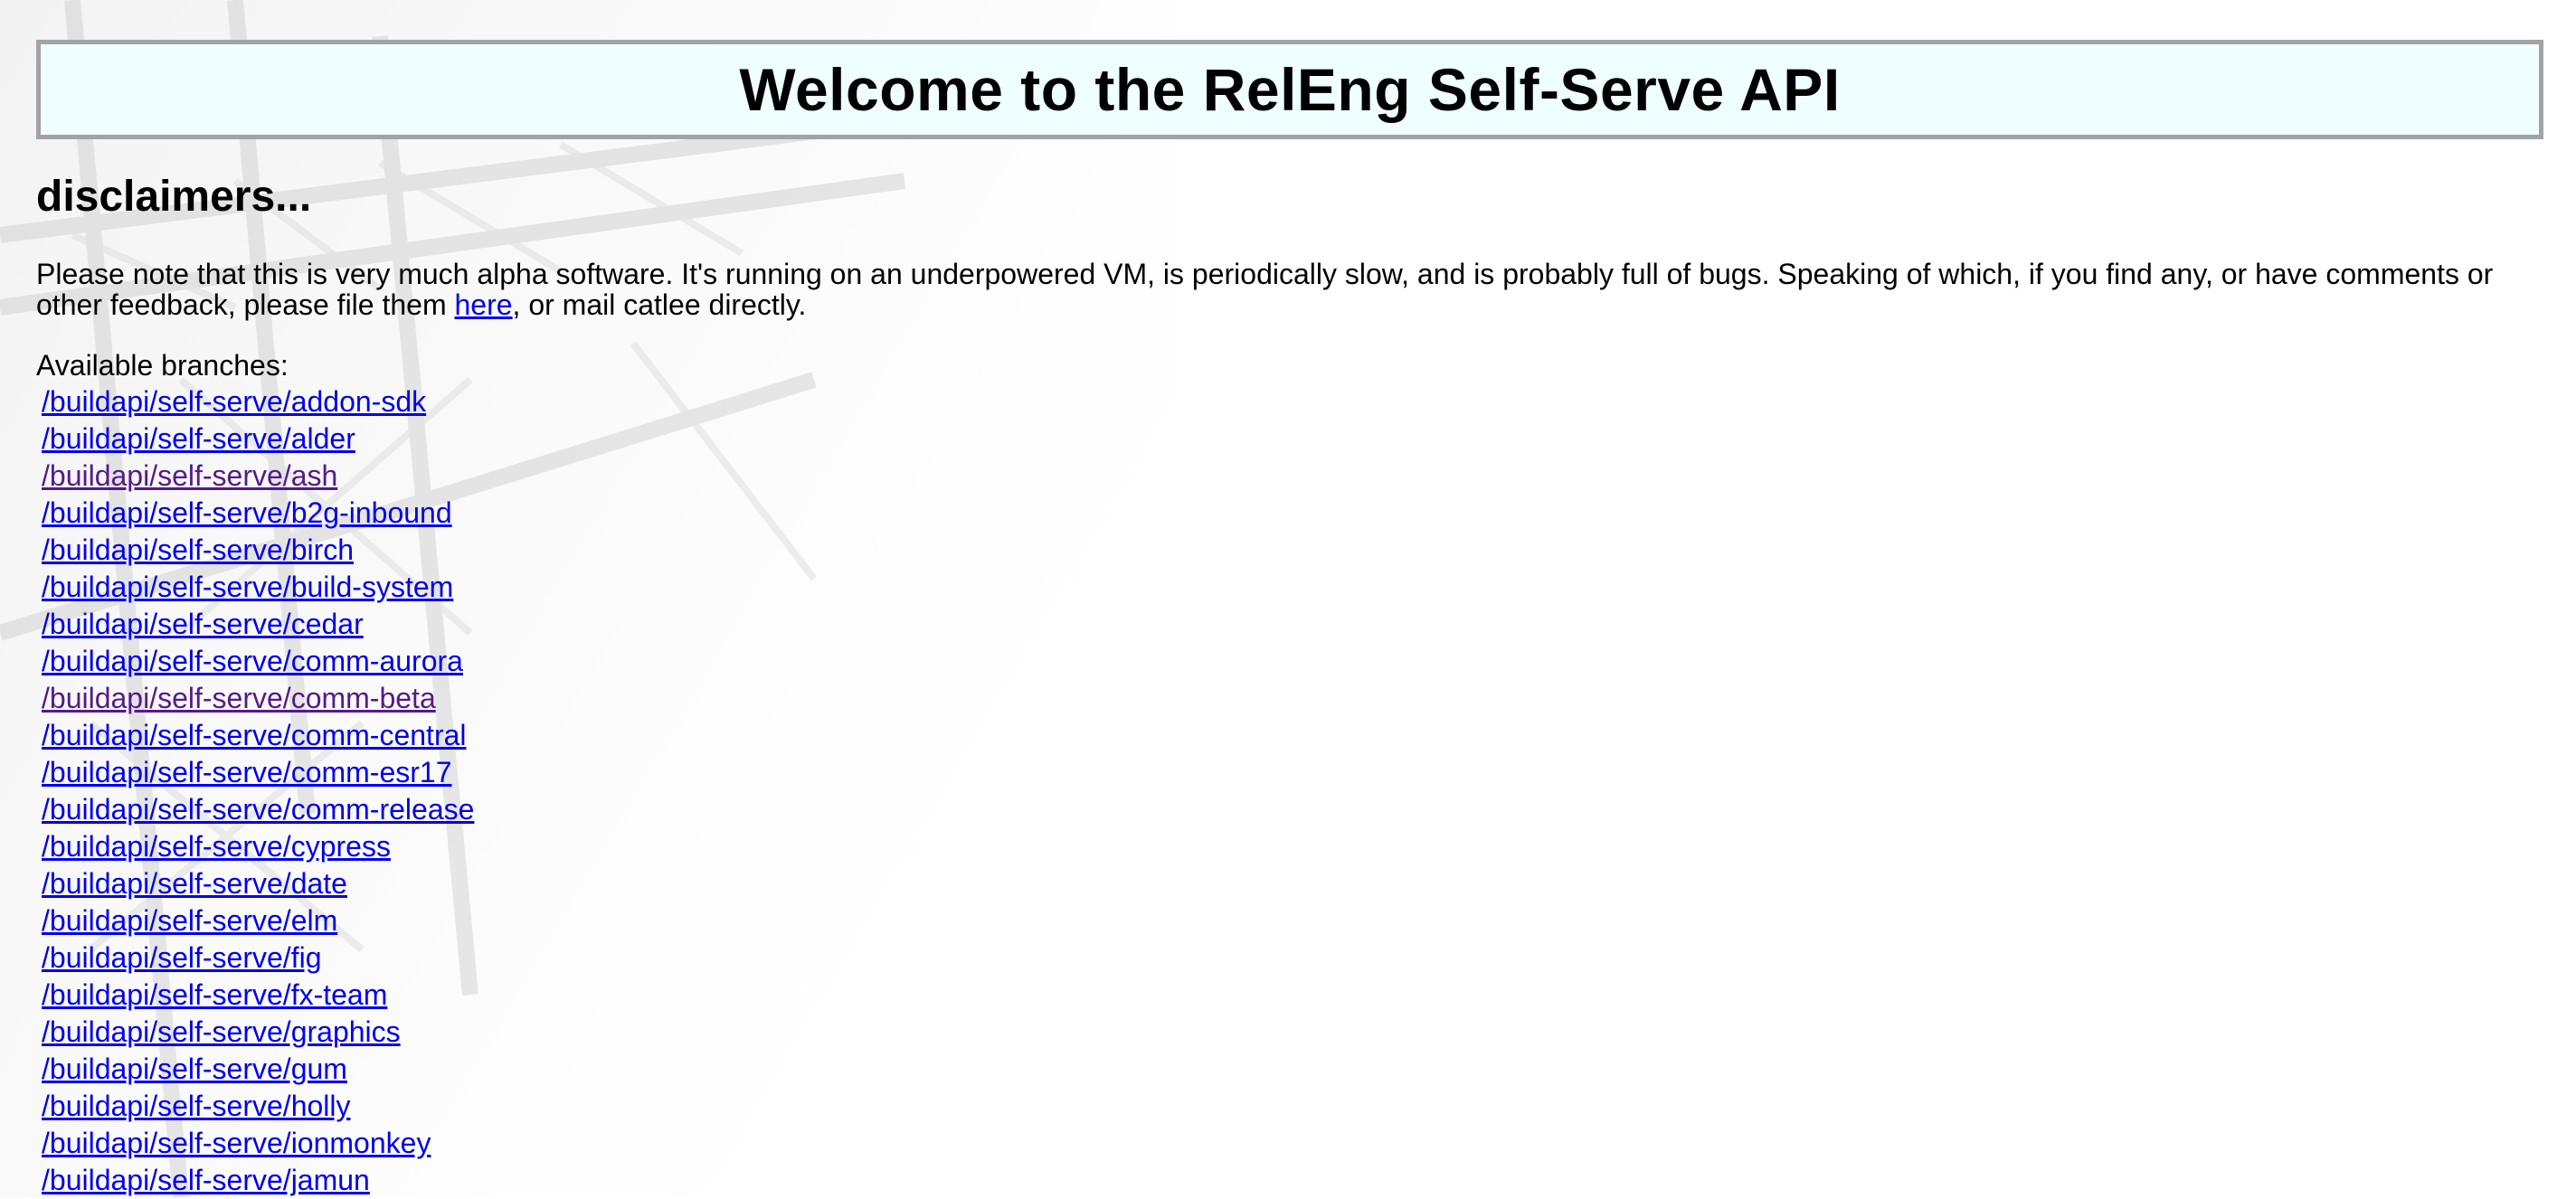  What do you see at coordinates (194, 883) in the screenshot?
I see `branch-link: /buildapi/self-serve/date` at bounding box center [194, 883].